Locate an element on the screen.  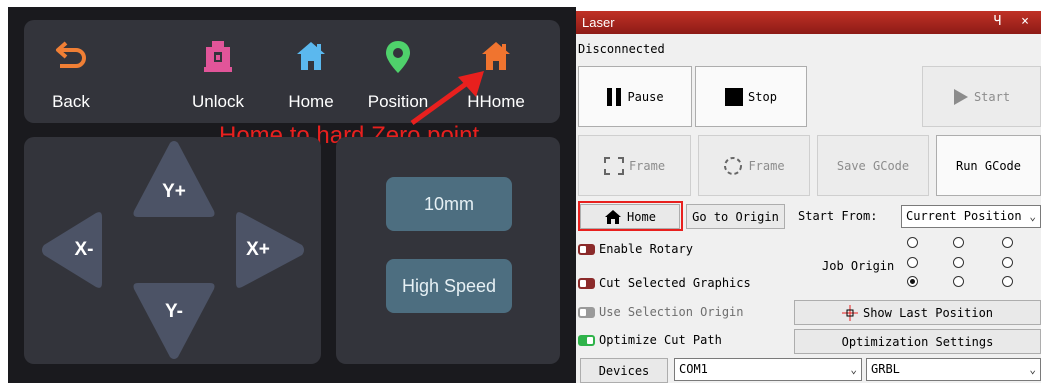
pause-label: Pause is located at coordinates (645, 96).